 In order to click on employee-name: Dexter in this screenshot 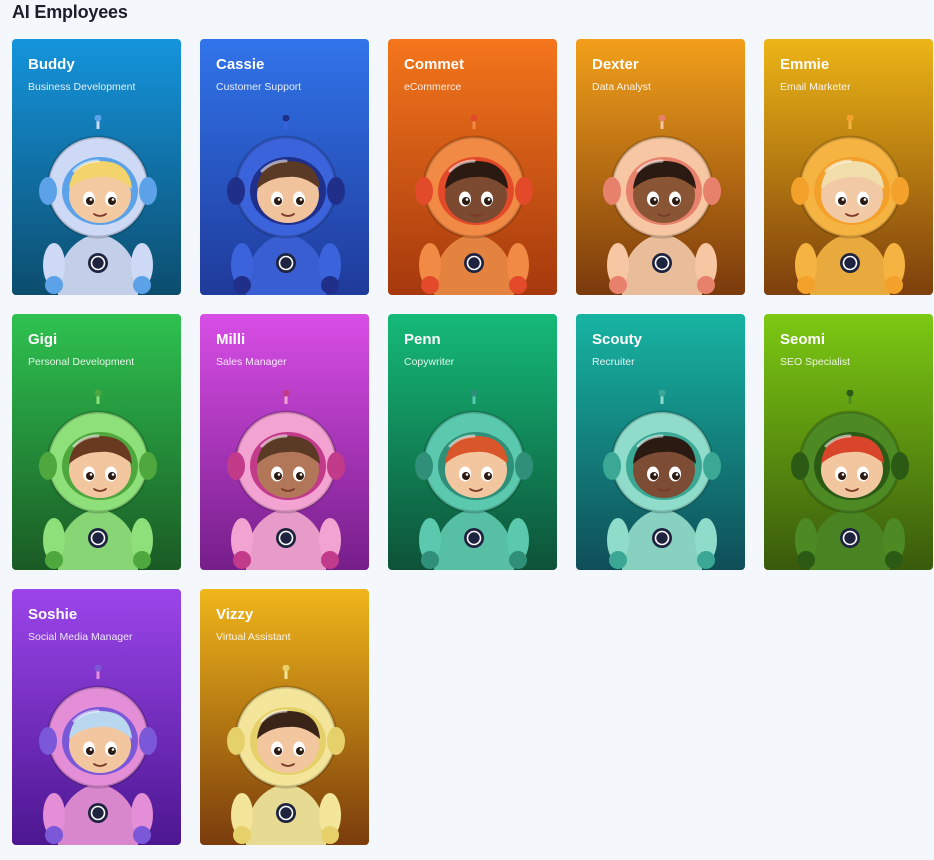, I will do `click(615, 64)`.